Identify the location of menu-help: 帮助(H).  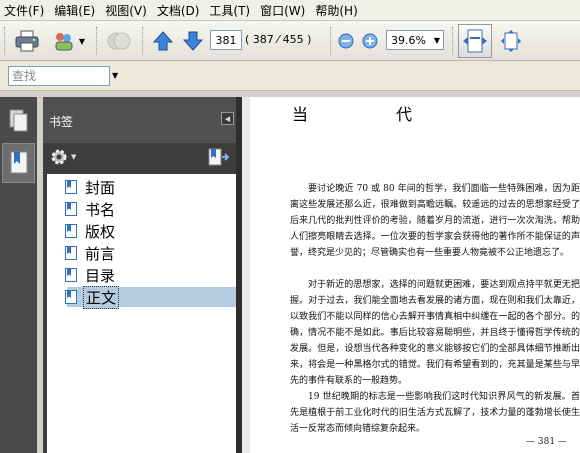
(336, 10).